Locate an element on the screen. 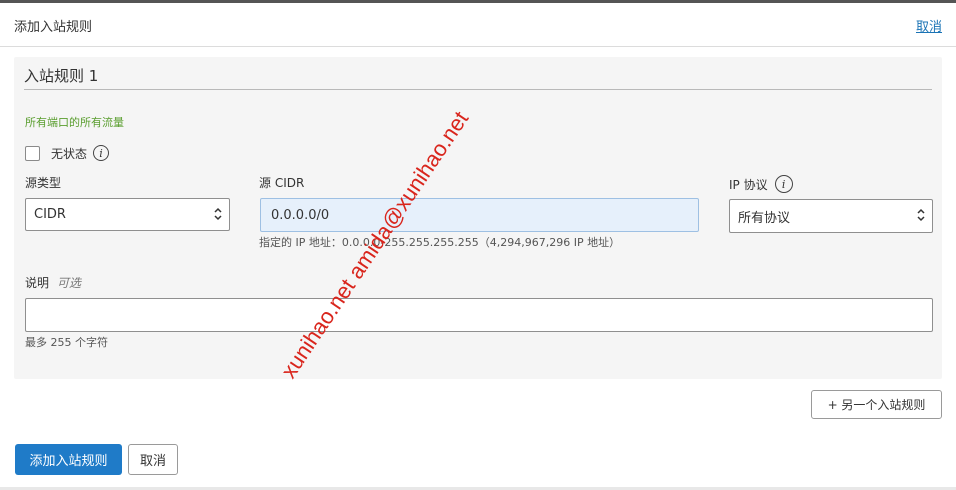 This screenshot has height=490, width=956. description-optional: 可选 is located at coordinates (69, 283).